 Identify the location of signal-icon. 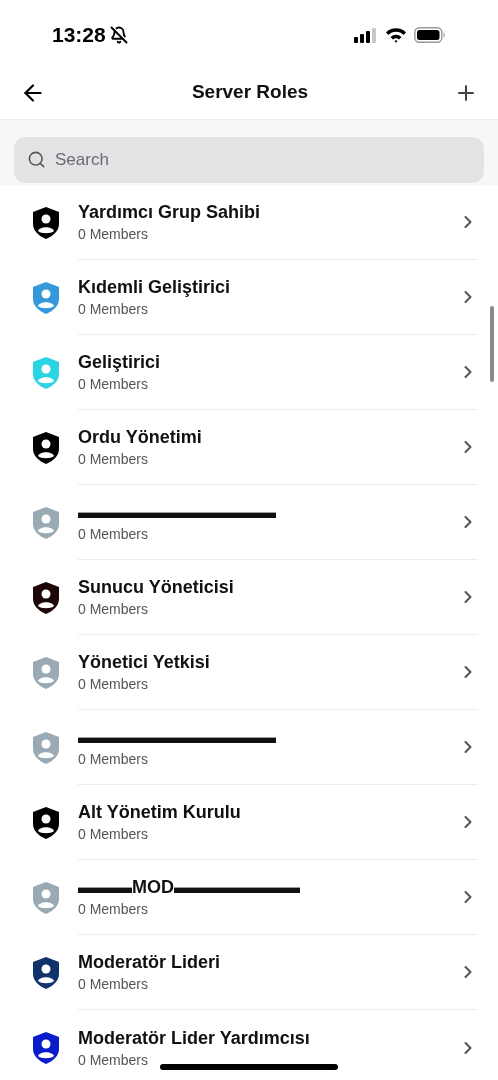
(366, 35).